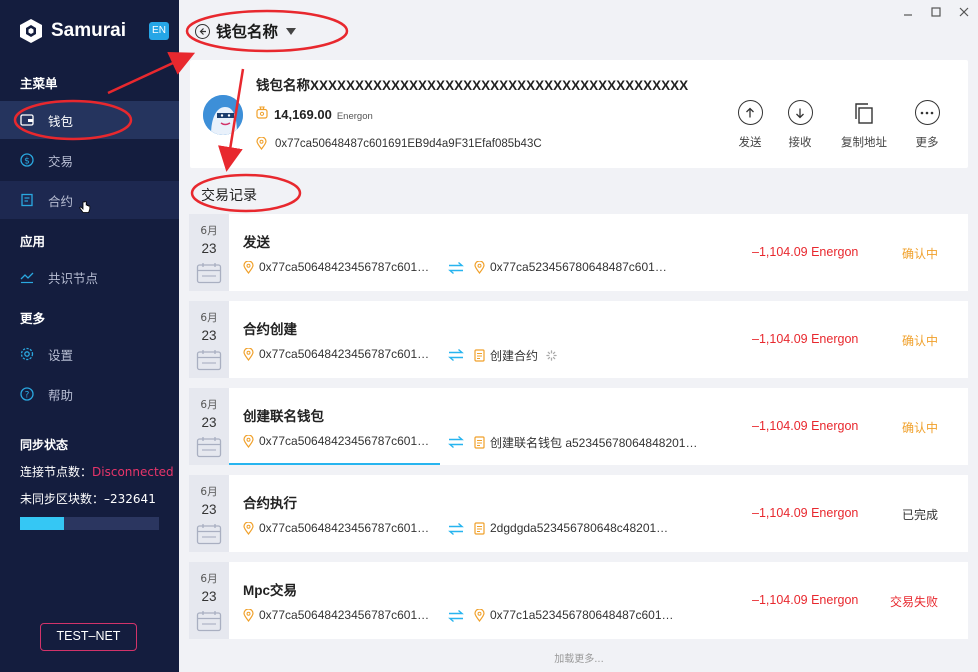 This screenshot has height=672, width=978. What do you see at coordinates (515, 355) in the screenshot?
I see `tx-to: 创建合约` at bounding box center [515, 355].